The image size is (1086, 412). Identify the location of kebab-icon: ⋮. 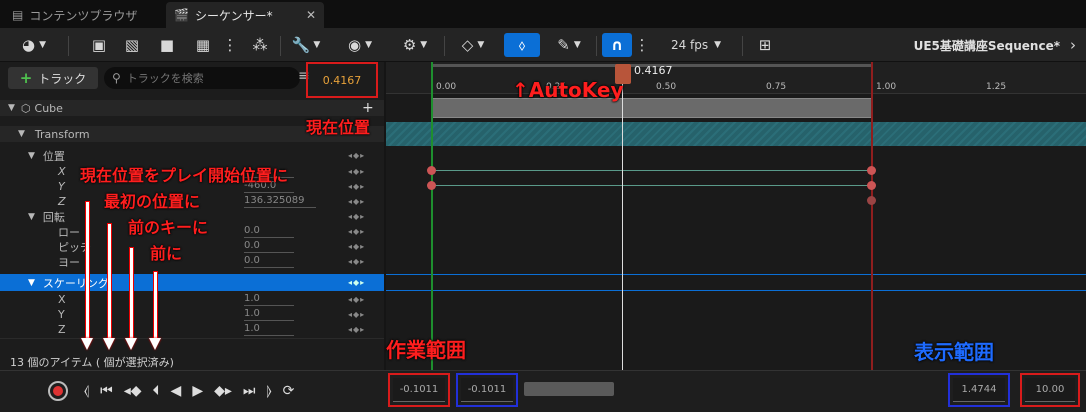
(230, 45).